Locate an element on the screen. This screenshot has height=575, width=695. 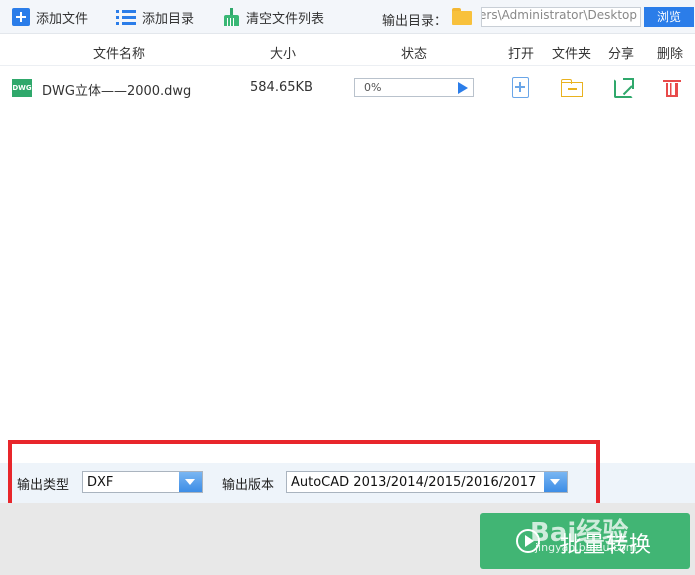
output-version-label: 输出版本 is located at coordinates (248, 485).